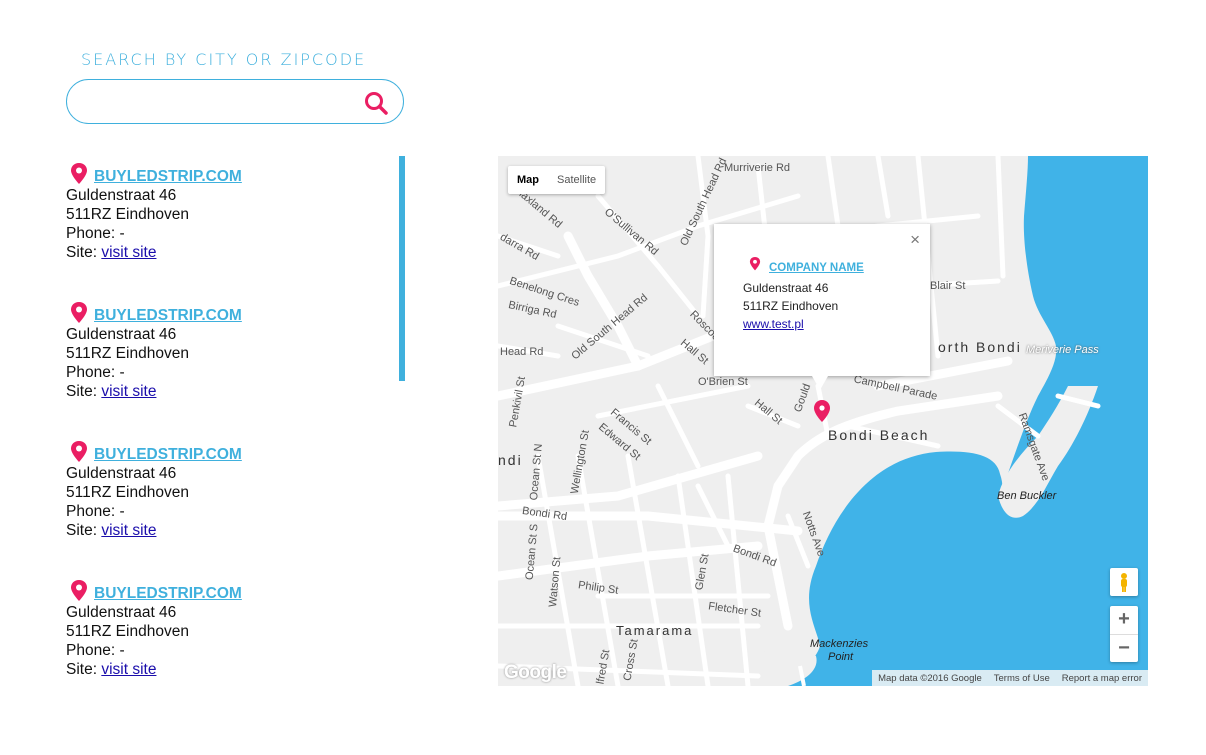  What do you see at coordinates (841, 657) in the screenshot?
I see `place-label: Point` at bounding box center [841, 657].